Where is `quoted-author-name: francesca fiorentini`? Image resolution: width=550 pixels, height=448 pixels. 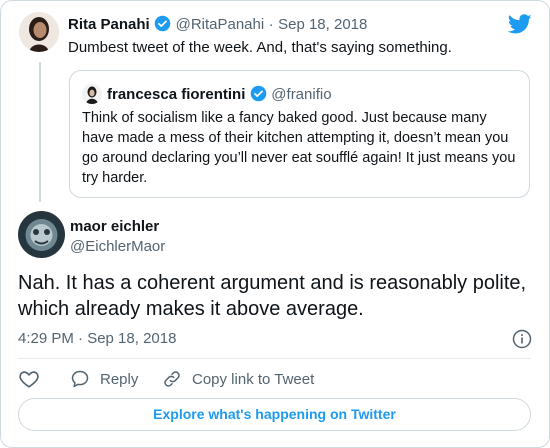 quoted-author-name: francesca fiorentini is located at coordinates (176, 94).